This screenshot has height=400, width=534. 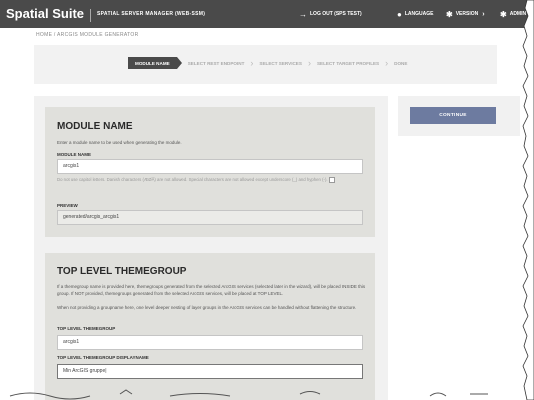 I want to click on chevron-right-icon: ›, so click(x=483, y=14).